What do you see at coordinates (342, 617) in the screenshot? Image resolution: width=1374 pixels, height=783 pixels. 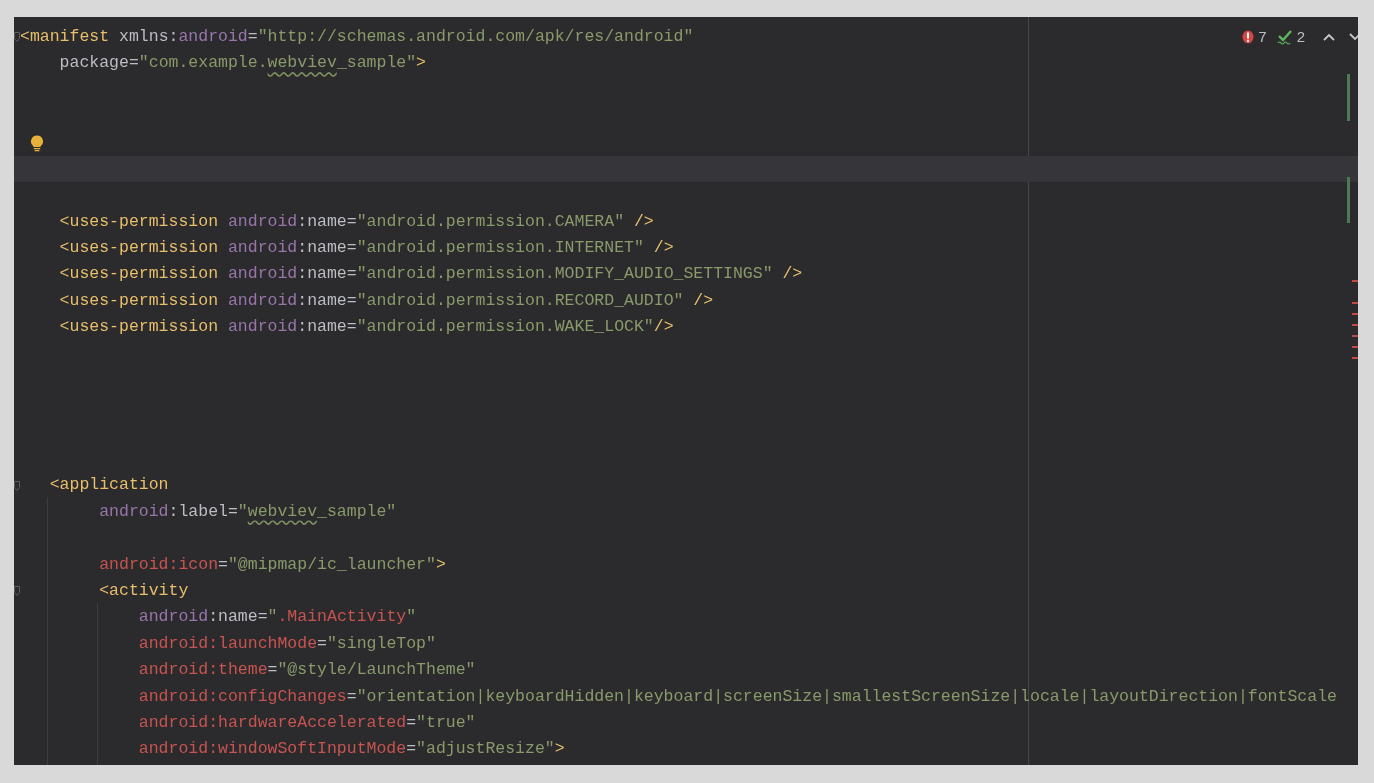 I see `error-text: .MainActivity` at bounding box center [342, 617].